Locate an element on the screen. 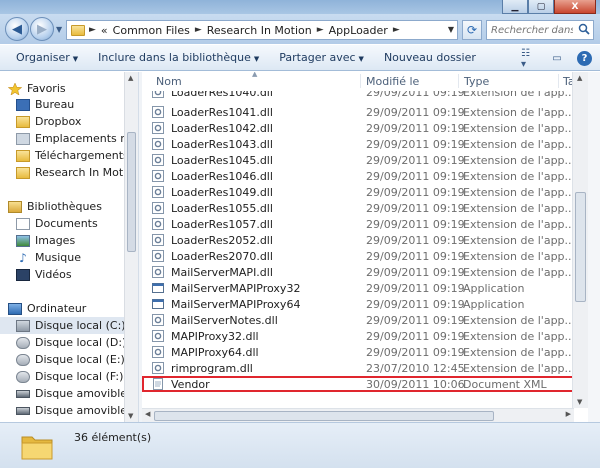 The width and height of the screenshot is (600, 468). horizontal-scrollbar: ◀ ▶ is located at coordinates (358, 415).